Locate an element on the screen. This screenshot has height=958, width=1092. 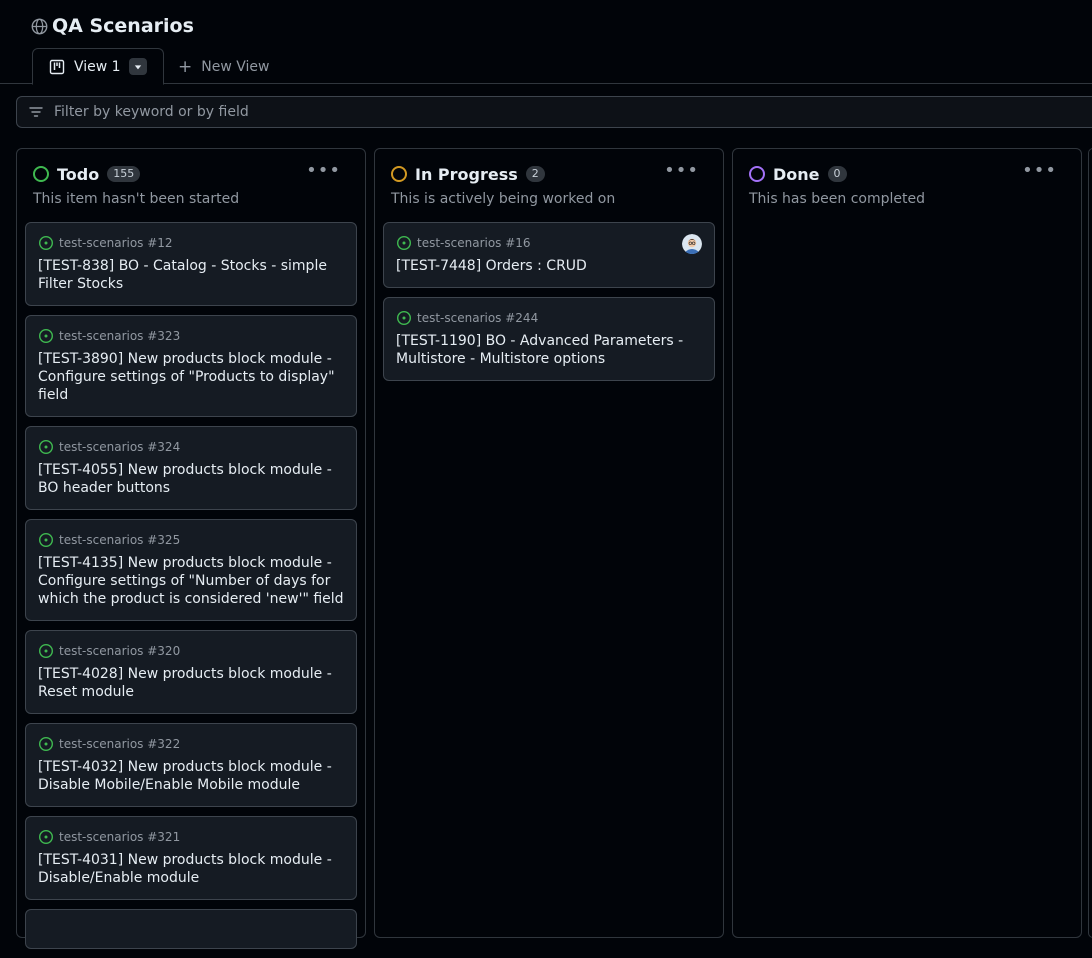
tab-view-1: View 1 is located at coordinates (98, 66).